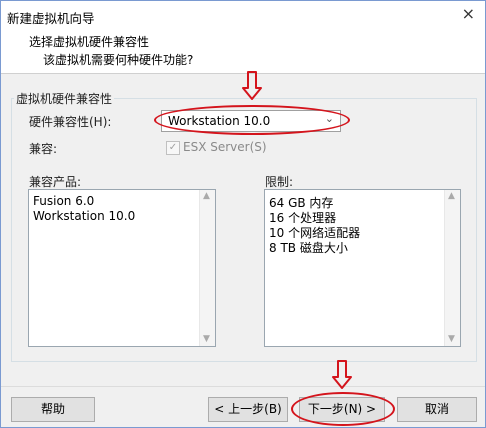 Image resolution: width=486 pixels, height=428 pixels. Describe the element at coordinates (173, 148) in the screenshot. I see `esx-server-checkbox: ✓` at that location.